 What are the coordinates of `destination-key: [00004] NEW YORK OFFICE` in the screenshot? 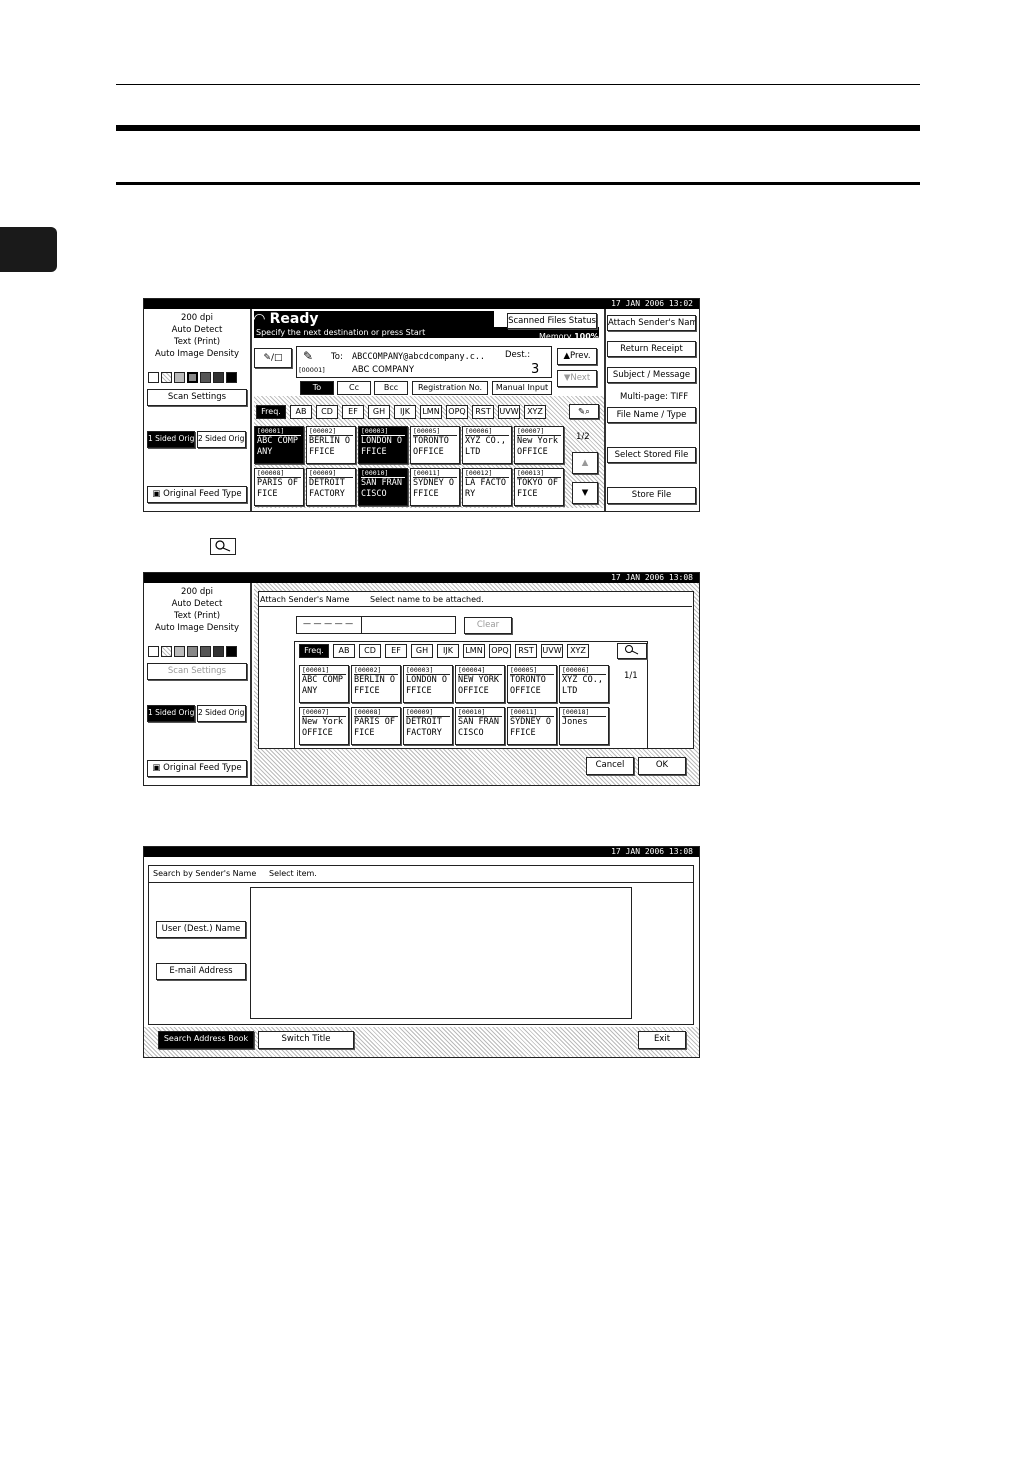 It's located at (480, 684).